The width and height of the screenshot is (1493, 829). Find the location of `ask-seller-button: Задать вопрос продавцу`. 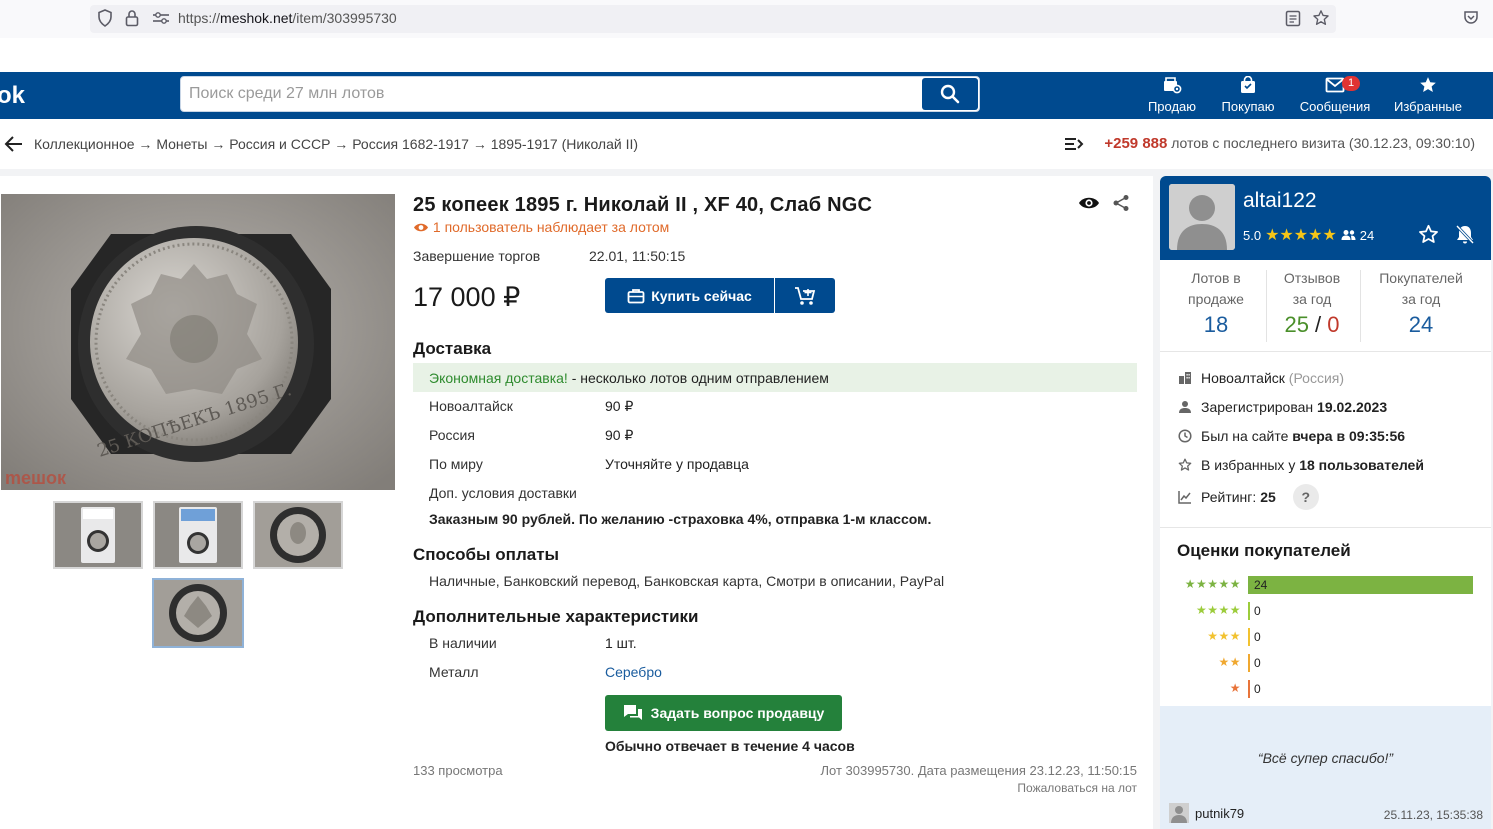

ask-seller-button: Задать вопрос продавцу is located at coordinates (723, 713).